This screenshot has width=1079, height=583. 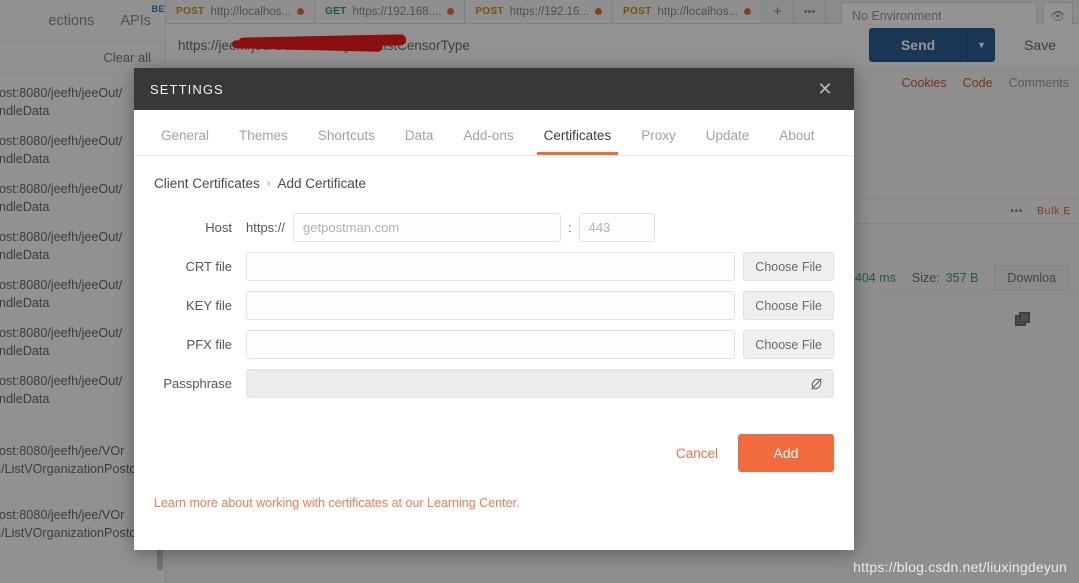 I want to click on request-tab-method: GET, so click(x=335, y=11).